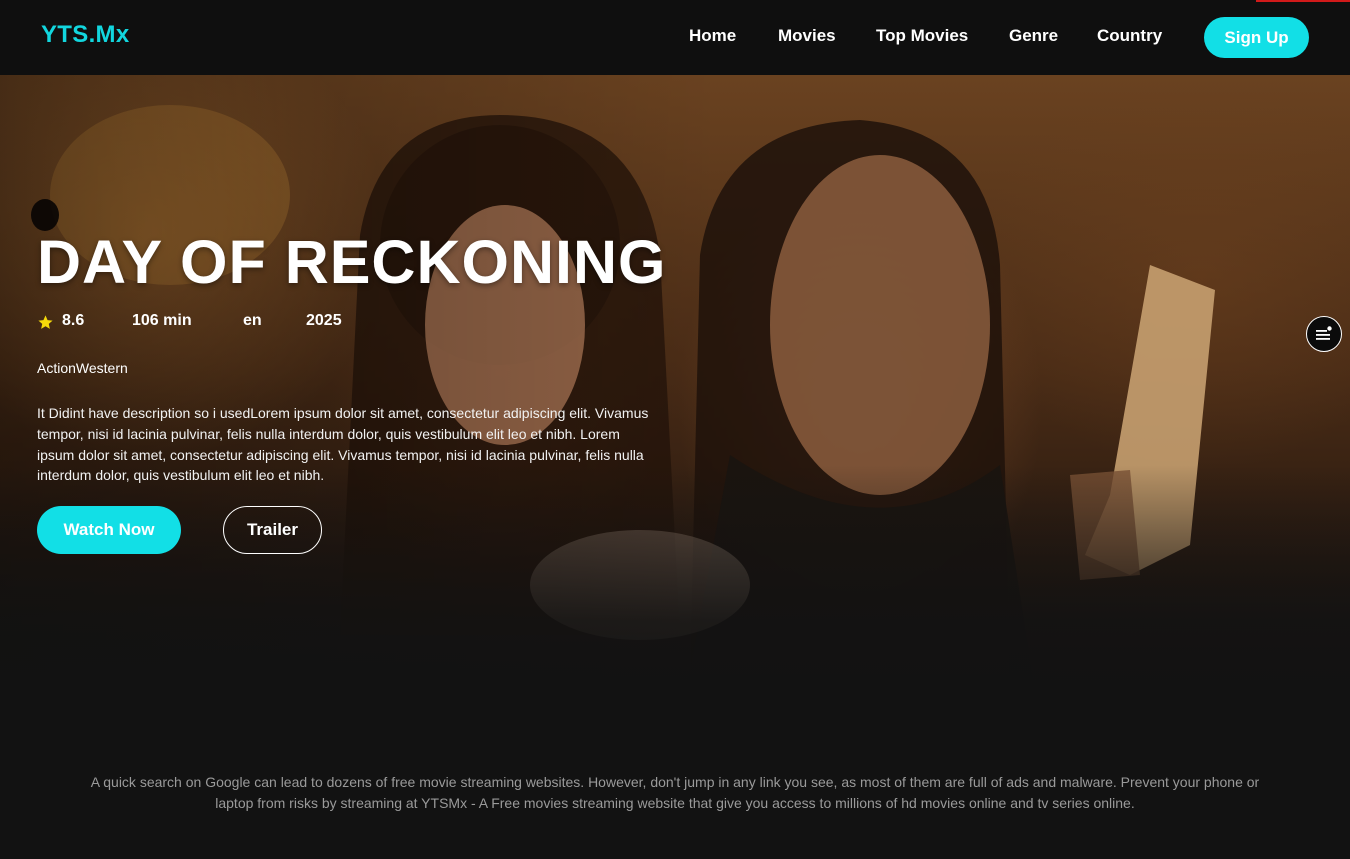  I want to click on top-right-accent-bar, so click(1303, 1).